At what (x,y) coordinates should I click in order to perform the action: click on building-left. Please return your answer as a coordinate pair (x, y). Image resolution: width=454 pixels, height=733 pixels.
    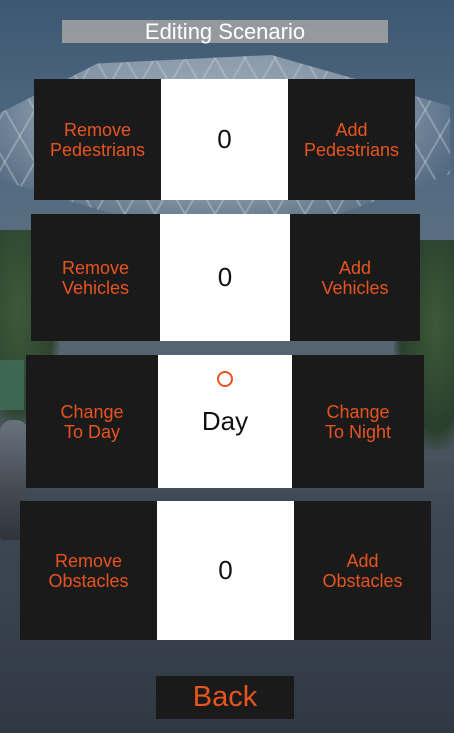
    Looking at the image, I should click on (12, 385).